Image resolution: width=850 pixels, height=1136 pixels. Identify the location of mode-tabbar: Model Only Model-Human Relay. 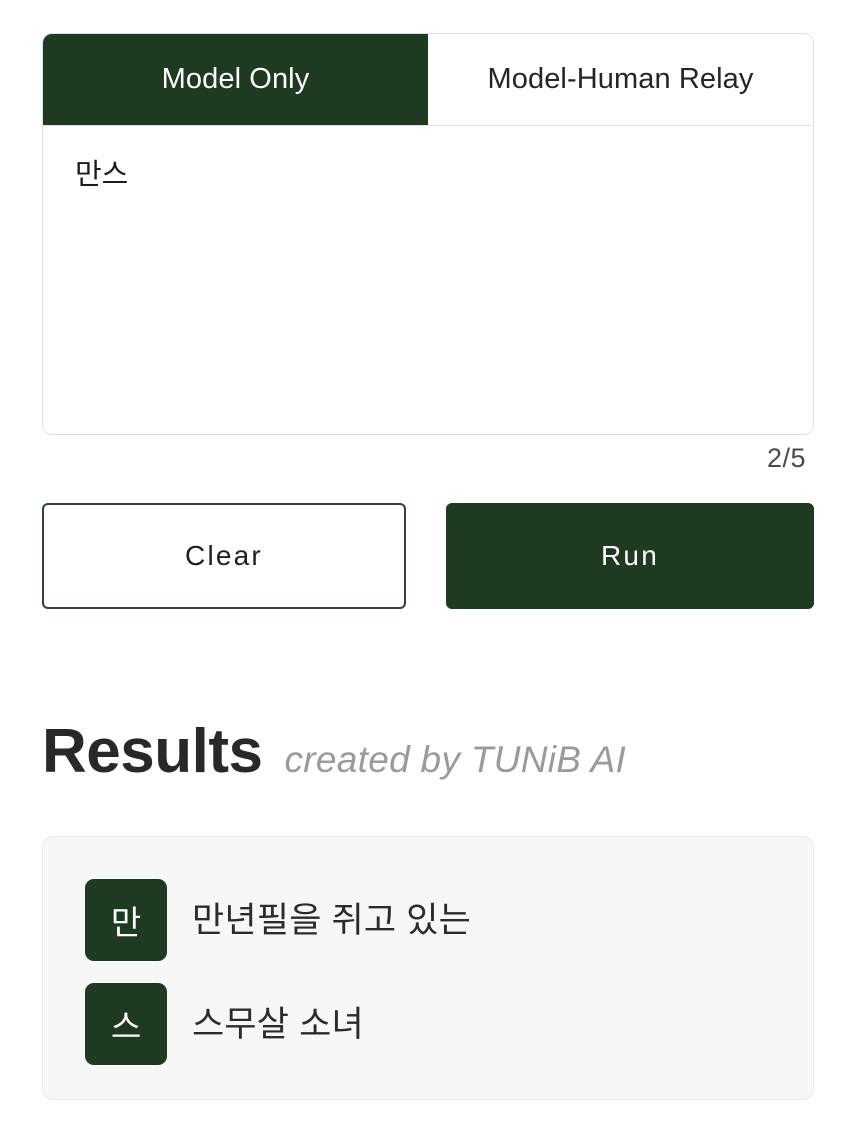
(428, 80).